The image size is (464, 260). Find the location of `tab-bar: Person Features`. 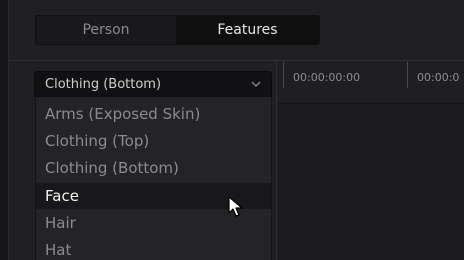

tab-bar: Person Features is located at coordinates (177, 30).